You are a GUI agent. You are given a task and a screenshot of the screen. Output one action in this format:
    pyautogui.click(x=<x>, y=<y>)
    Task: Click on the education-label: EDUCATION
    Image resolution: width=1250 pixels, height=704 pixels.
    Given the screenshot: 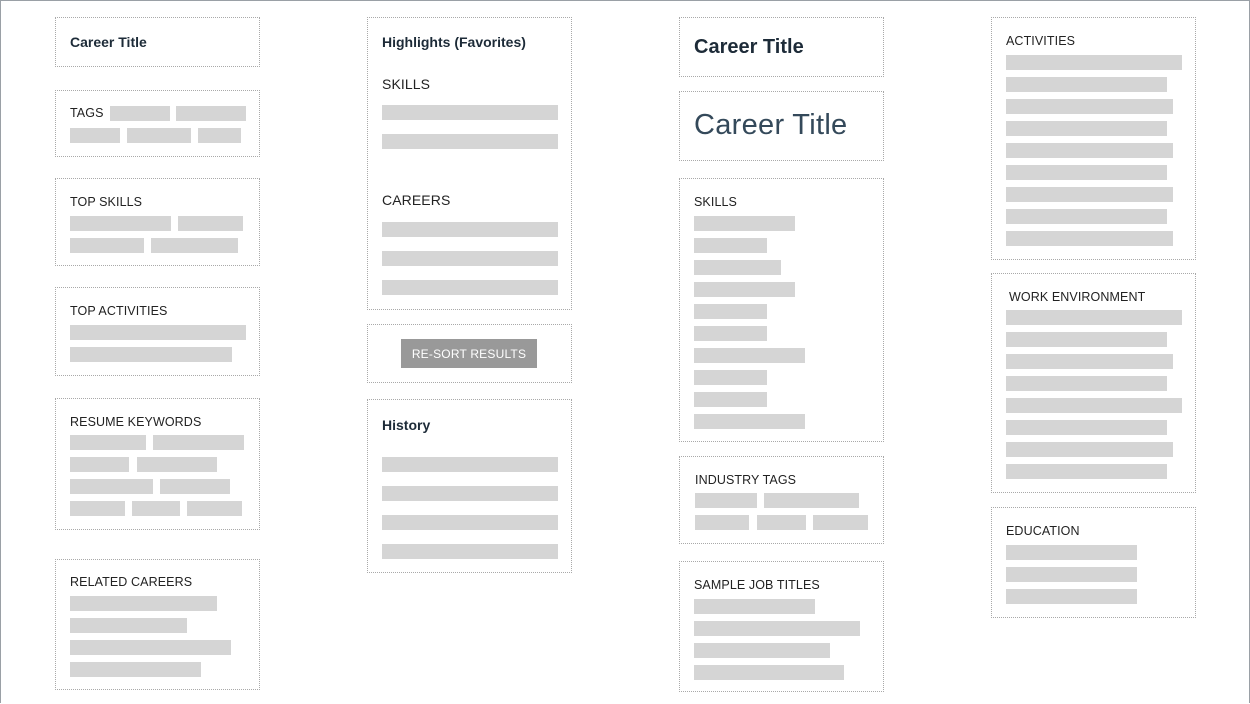 What is the action you would take?
    pyautogui.click(x=1043, y=531)
    